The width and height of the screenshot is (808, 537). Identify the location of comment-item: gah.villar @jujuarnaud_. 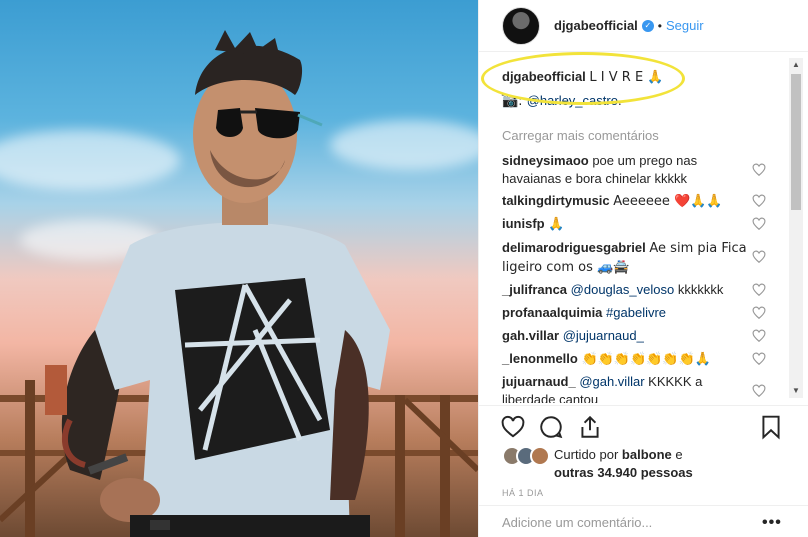
(629, 336).